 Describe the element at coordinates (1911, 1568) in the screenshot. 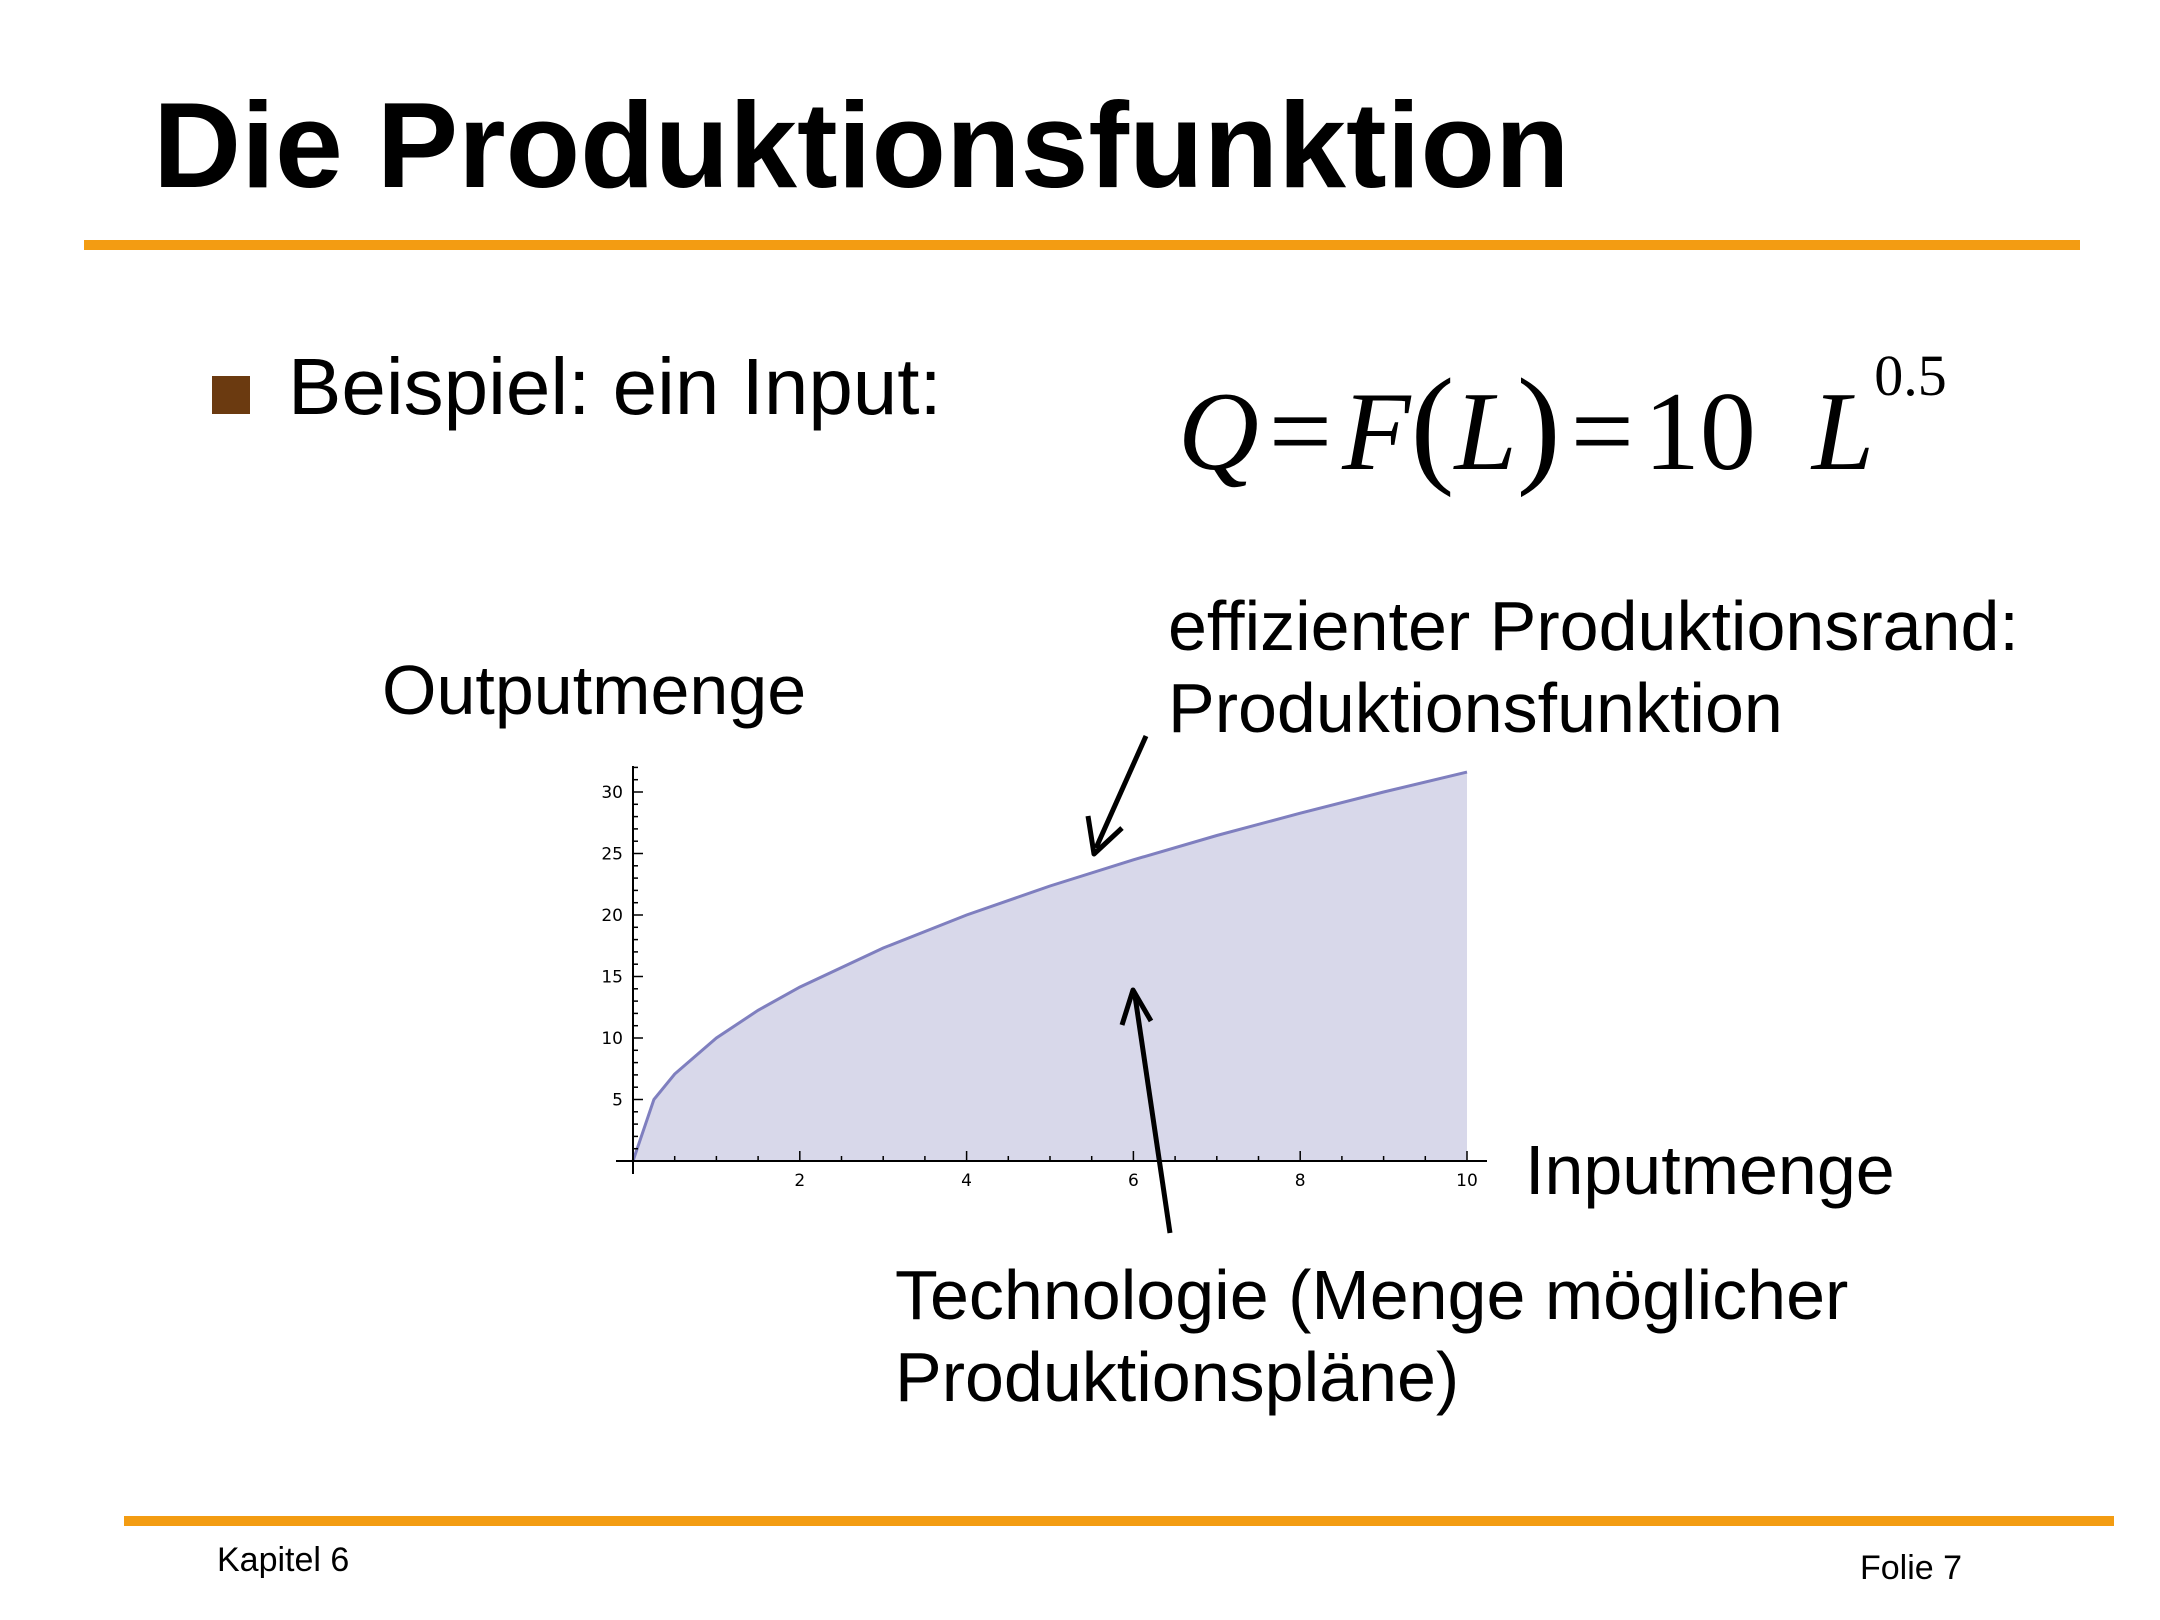

I see `footer-slide-number: Folie 7` at that location.